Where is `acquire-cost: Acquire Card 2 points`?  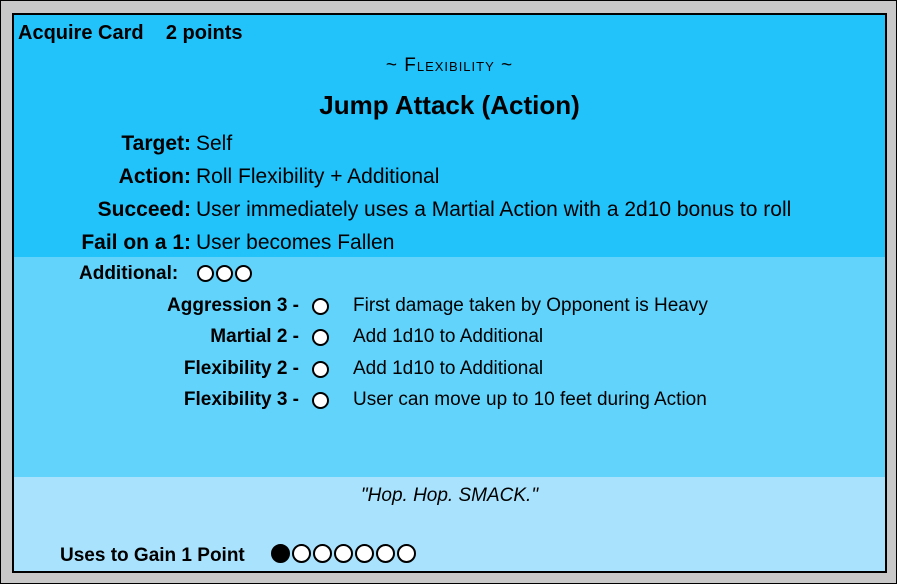
acquire-cost: Acquire Card 2 points is located at coordinates (130, 33).